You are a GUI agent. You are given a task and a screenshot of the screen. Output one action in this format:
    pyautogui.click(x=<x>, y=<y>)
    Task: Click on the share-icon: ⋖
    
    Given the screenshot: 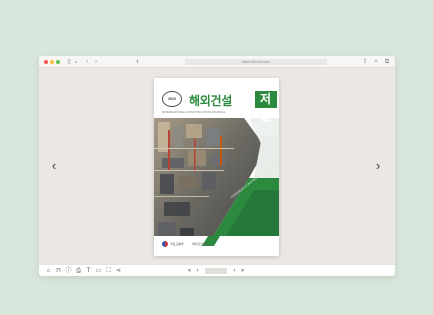 What is the action you would take?
    pyautogui.click(x=118, y=271)
    